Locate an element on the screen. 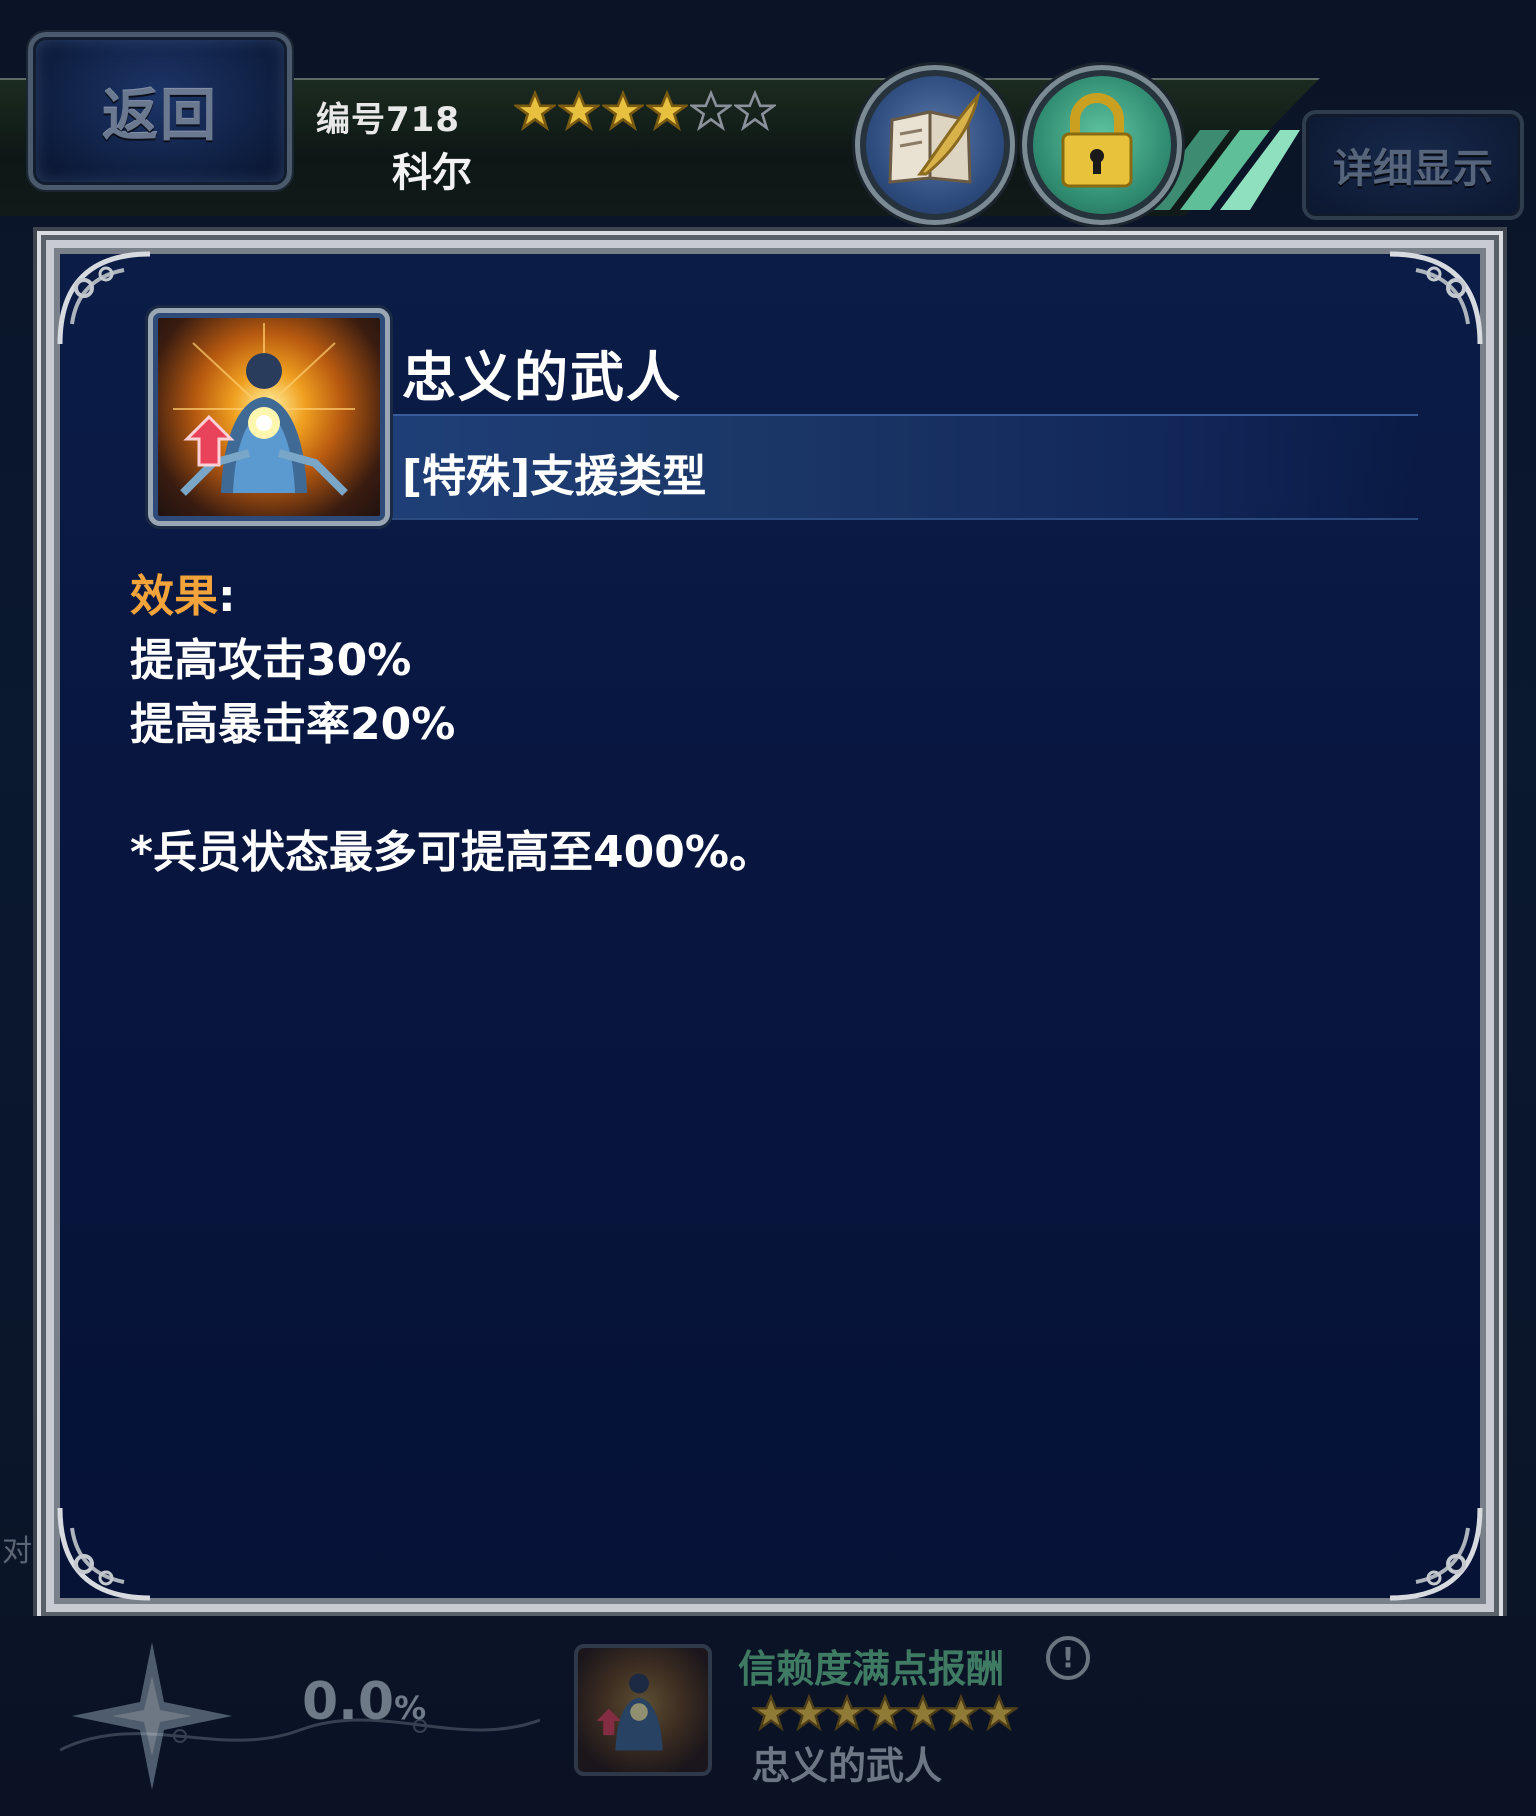 The height and width of the screenshot is (1816, 1536). trust-reward-icon is located at coordinates (643, 1710).